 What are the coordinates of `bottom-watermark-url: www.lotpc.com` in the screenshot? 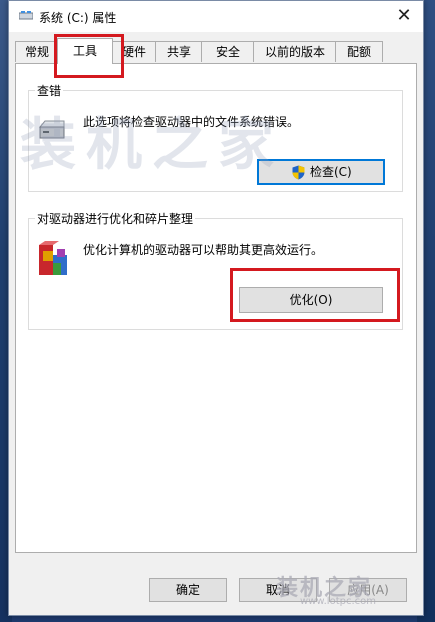 It's located at (338, 601).